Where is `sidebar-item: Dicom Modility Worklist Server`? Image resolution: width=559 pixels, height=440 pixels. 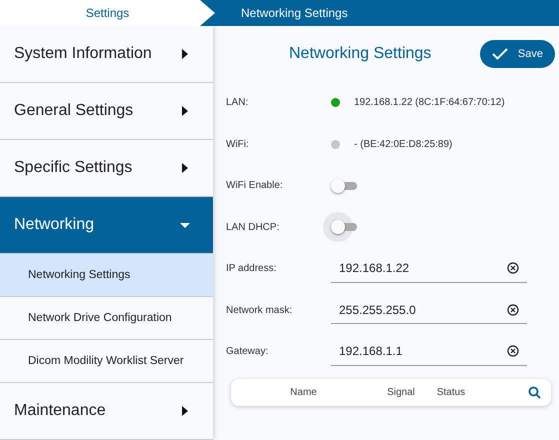 sidebar-item: Dicom Modility Worklist Server is located at coordinates (106, 361).